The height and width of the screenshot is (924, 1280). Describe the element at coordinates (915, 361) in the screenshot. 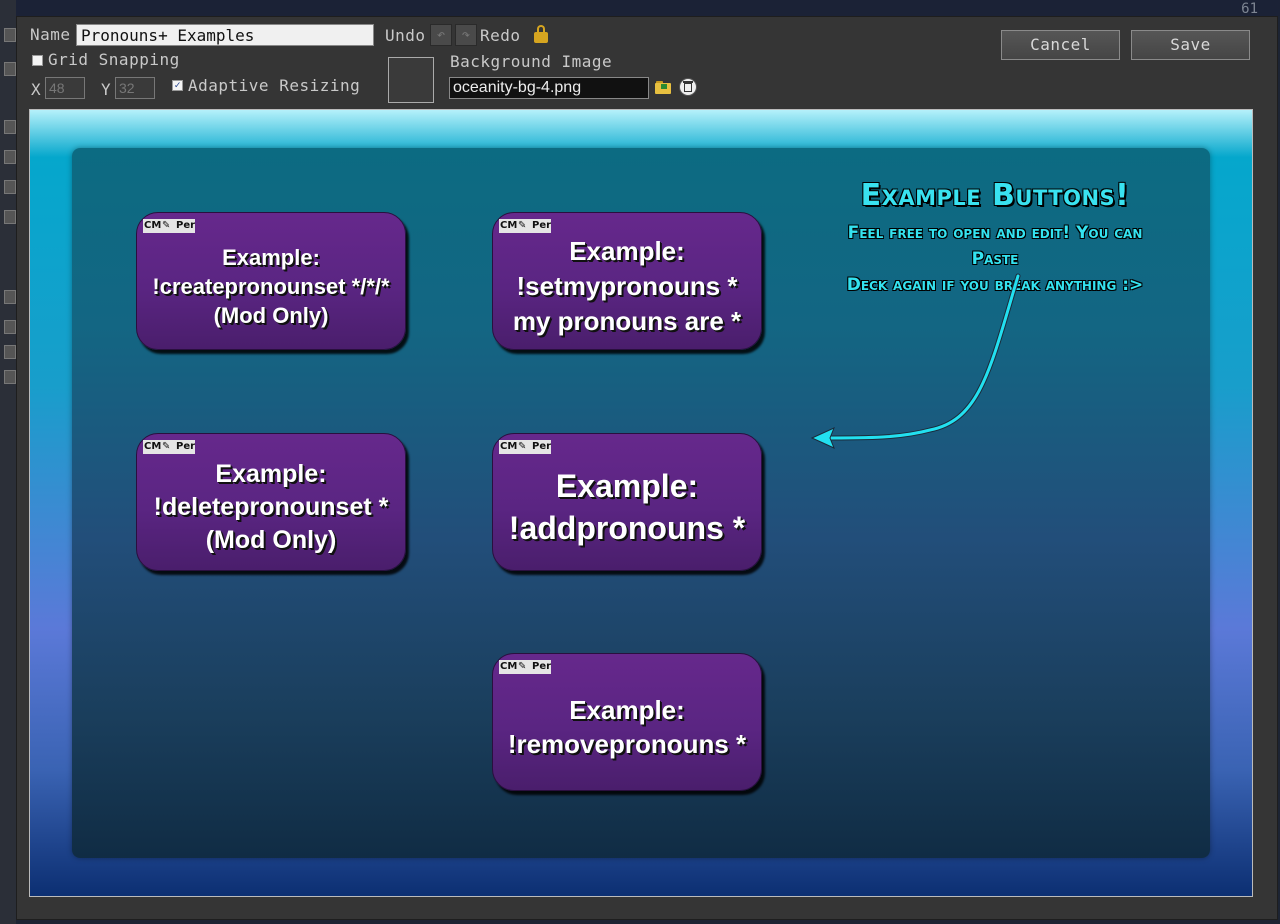

I see `arrow-icon` at that location.